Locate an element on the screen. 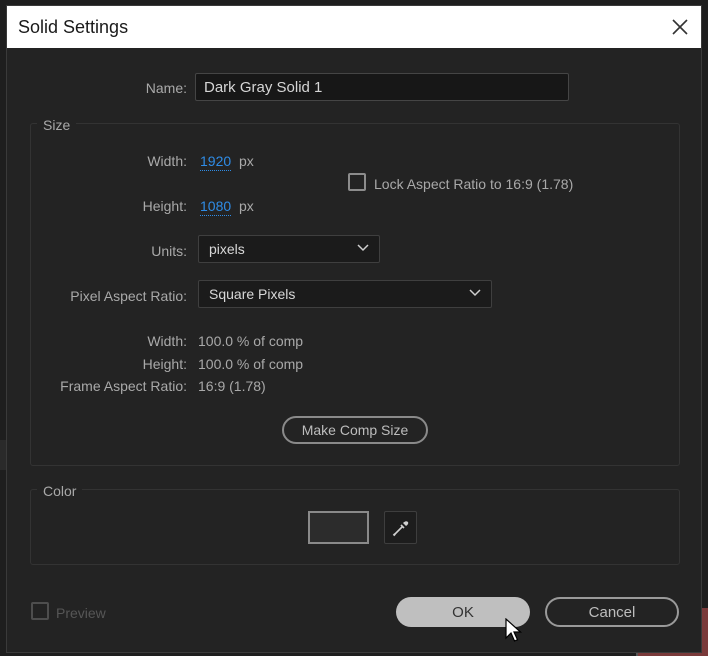  info-width-label: Width: is located at coordinates (167, 341).